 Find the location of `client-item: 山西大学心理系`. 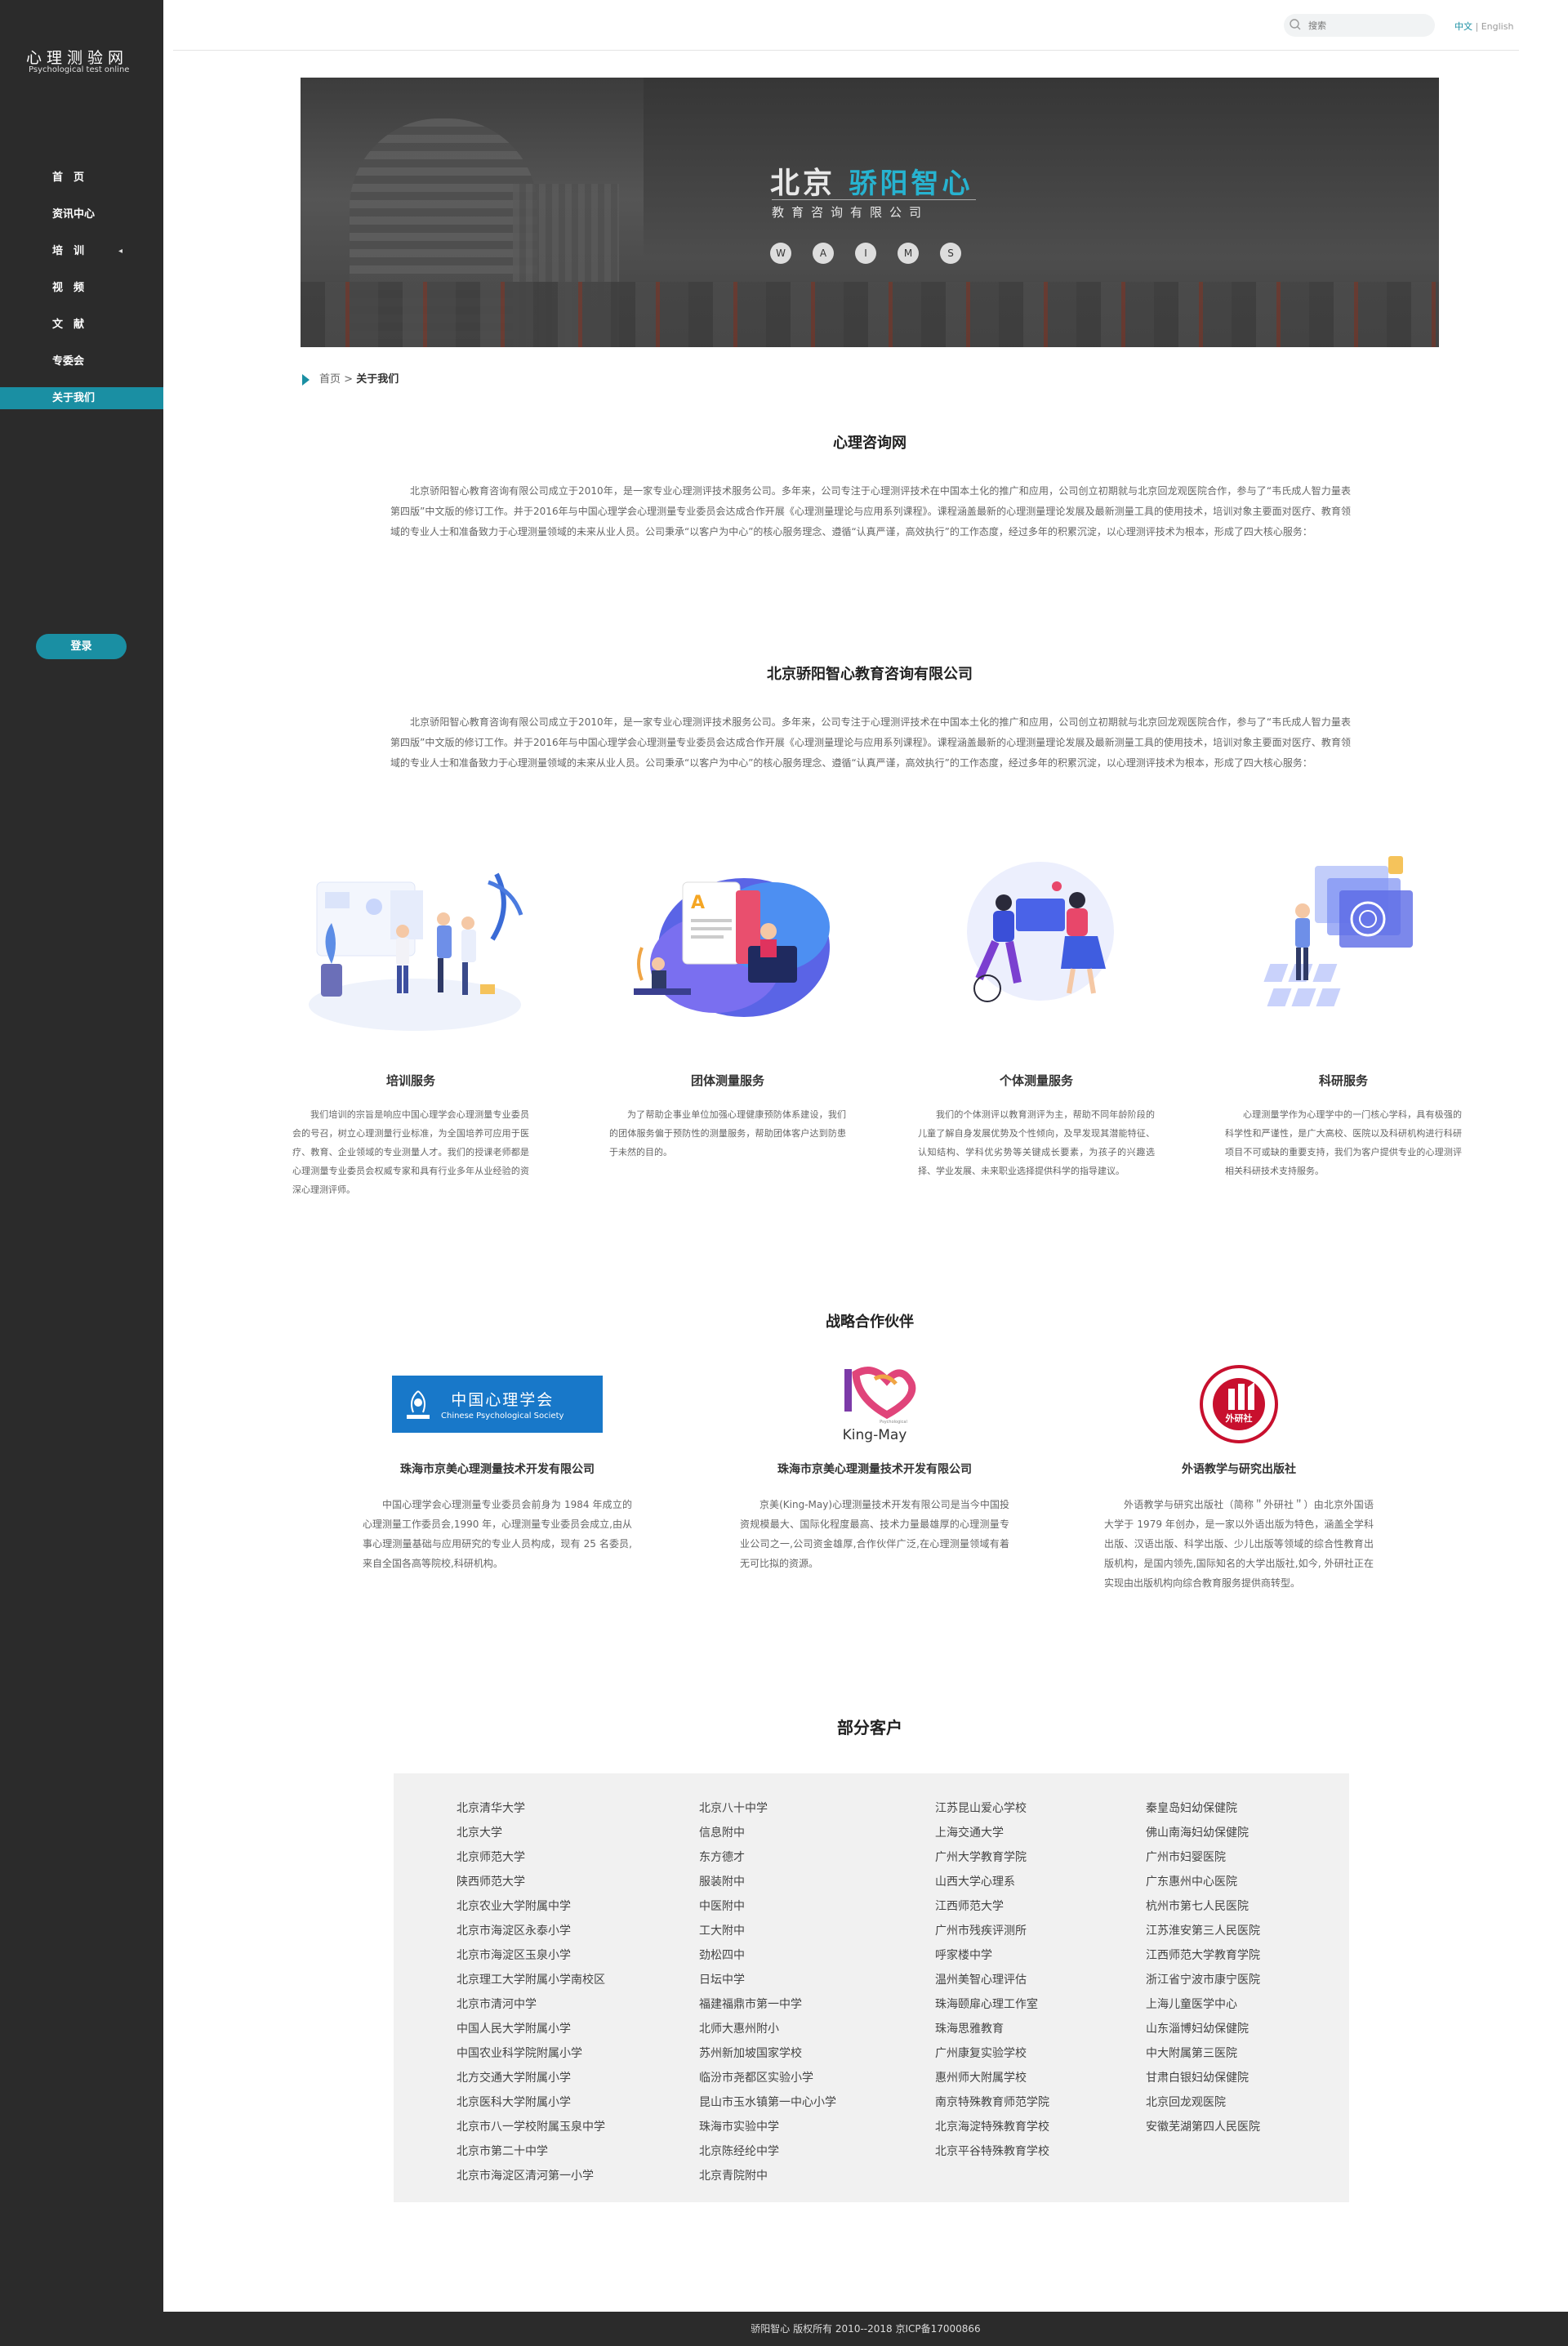

client-item: 山西大学心理系 is located at coordinates (975, 1882).